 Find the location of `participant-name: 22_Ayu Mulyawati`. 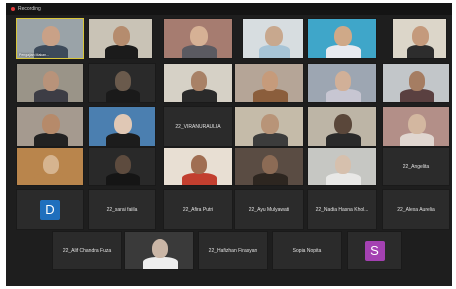

participant-name: 22_Ayu Mulyawati is located at coordinates (269, 209).